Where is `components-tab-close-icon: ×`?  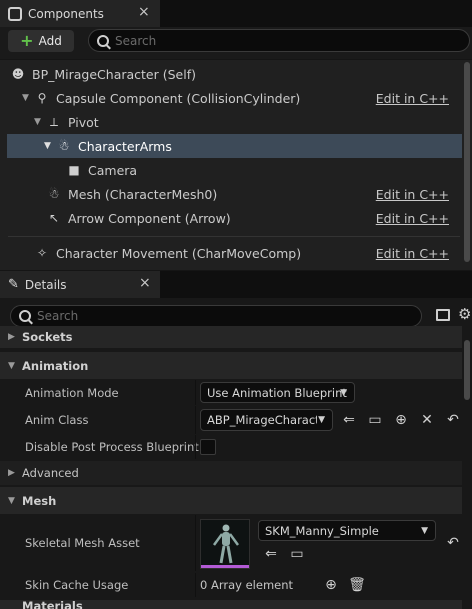
components-tab-close-icon: × is located at coordinates (144, 12).